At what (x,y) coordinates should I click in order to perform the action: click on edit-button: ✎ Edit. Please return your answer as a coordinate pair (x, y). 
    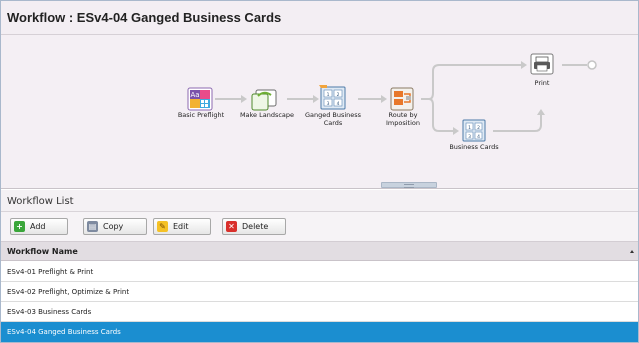
    Looking at the image, I should click on (182, 226).